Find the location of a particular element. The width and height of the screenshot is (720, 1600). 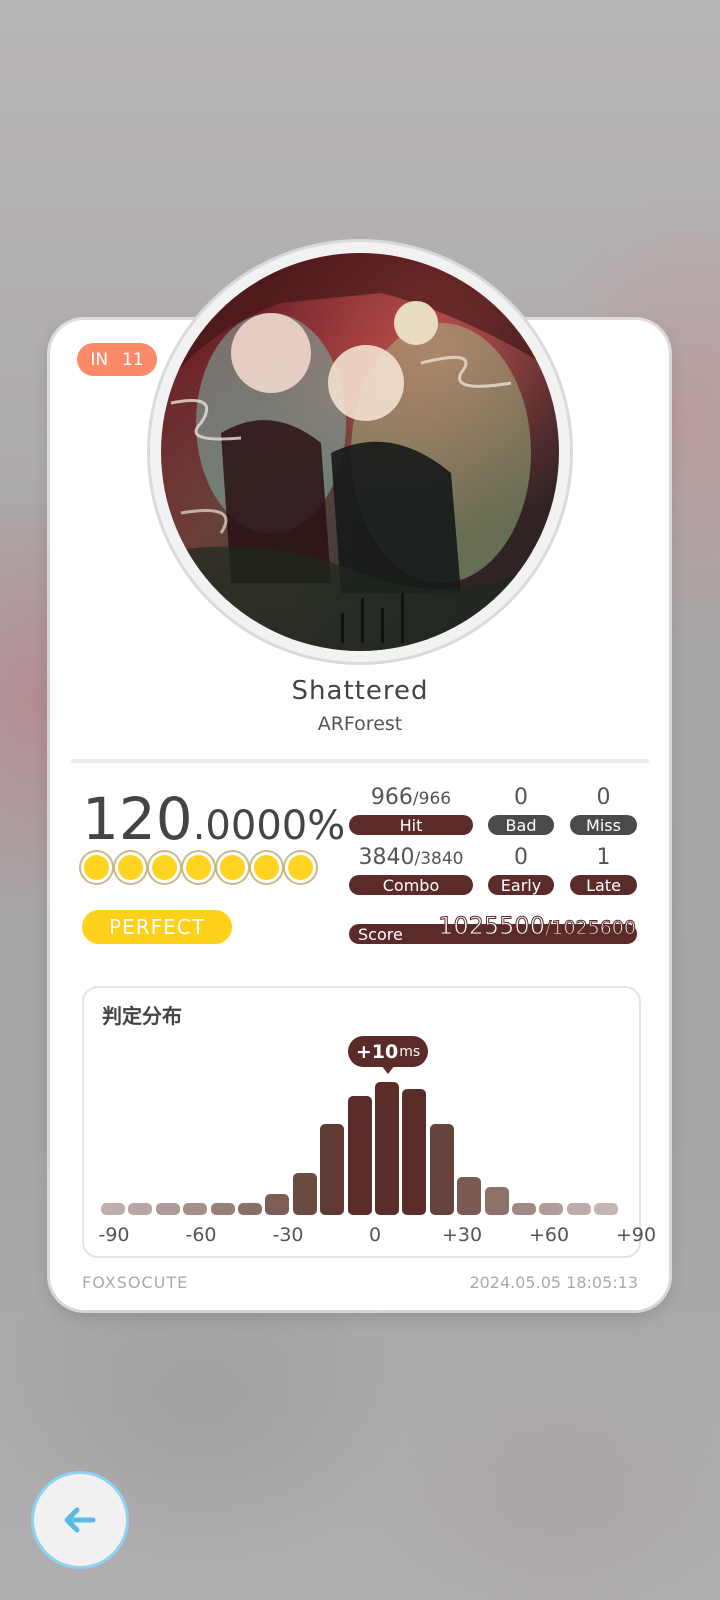

song-cover-art is located at coordinates (360, 452).